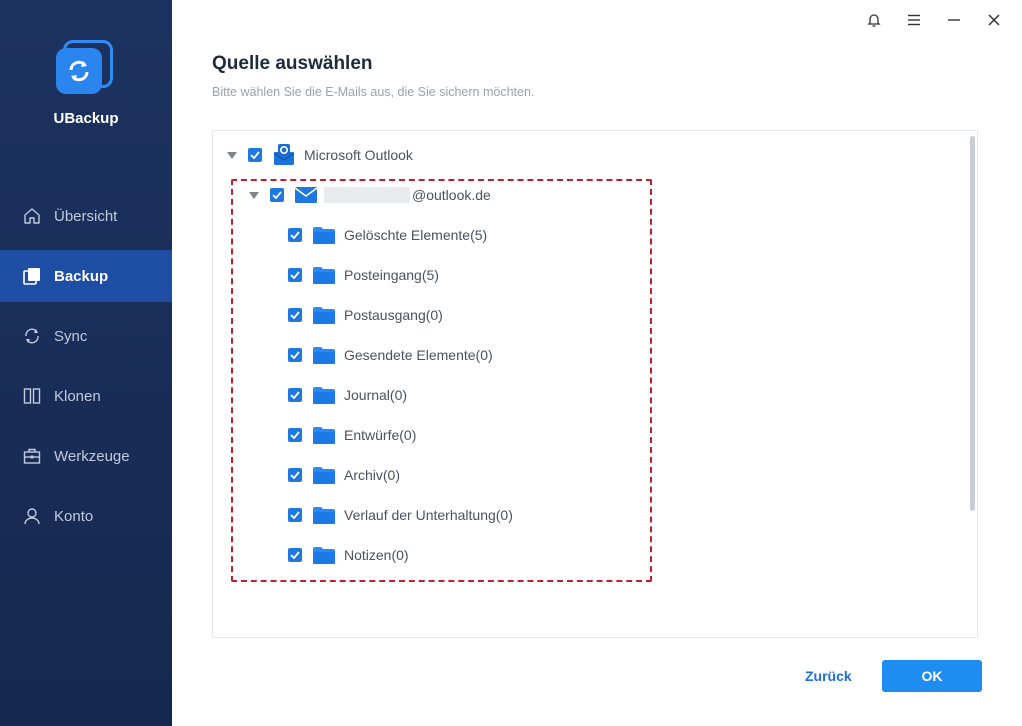  Describe the element at coordinates (874, 20) in the screenshot. I see `notification-bell-icon` at that location.